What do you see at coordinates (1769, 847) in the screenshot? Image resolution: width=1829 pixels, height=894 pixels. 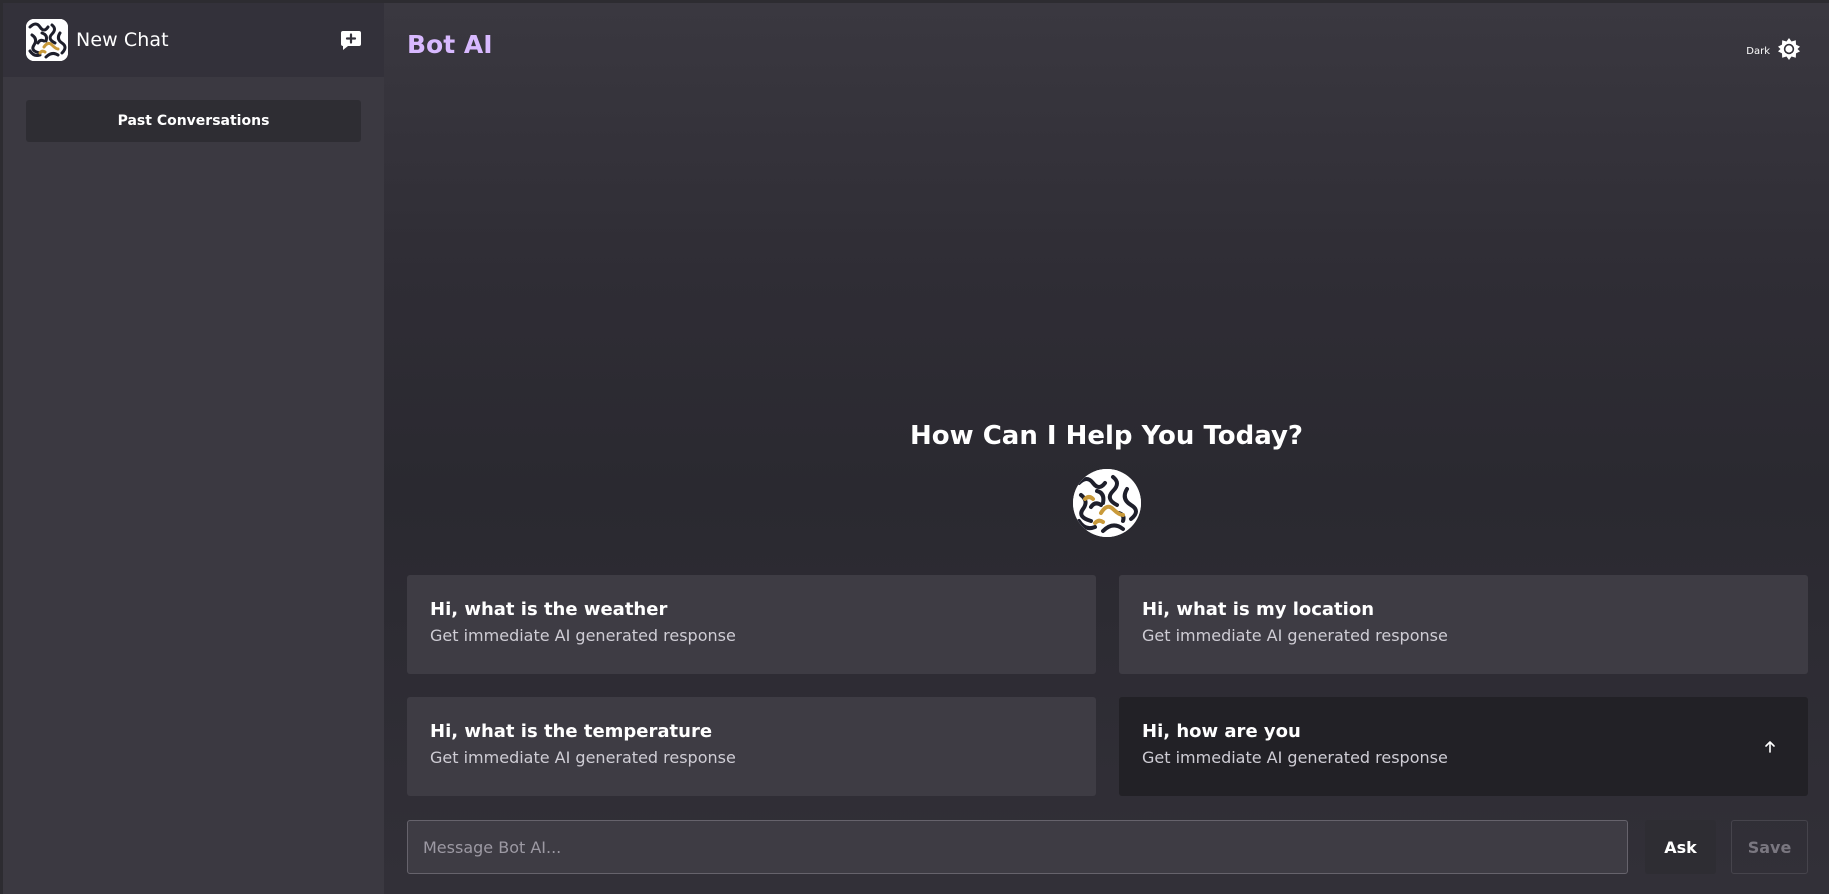 I see `save-button: Save` at bounding box center [1769, 847].